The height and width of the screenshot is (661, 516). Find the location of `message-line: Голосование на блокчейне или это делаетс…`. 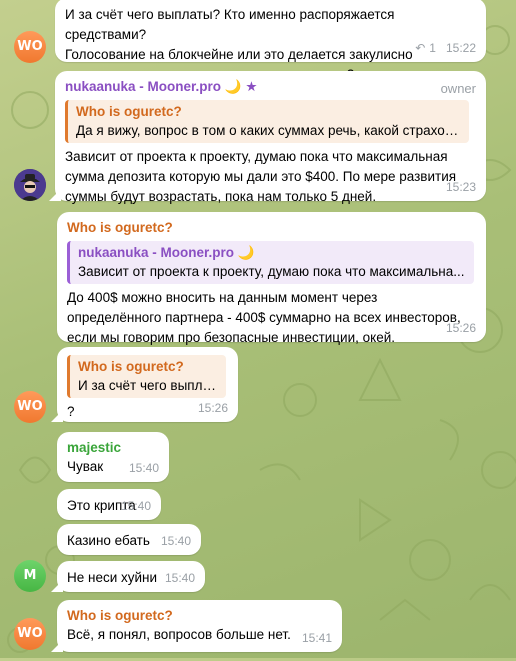

message-line: Голосование на блокчейне или это делаетс… is located at coordinates (239, 54).